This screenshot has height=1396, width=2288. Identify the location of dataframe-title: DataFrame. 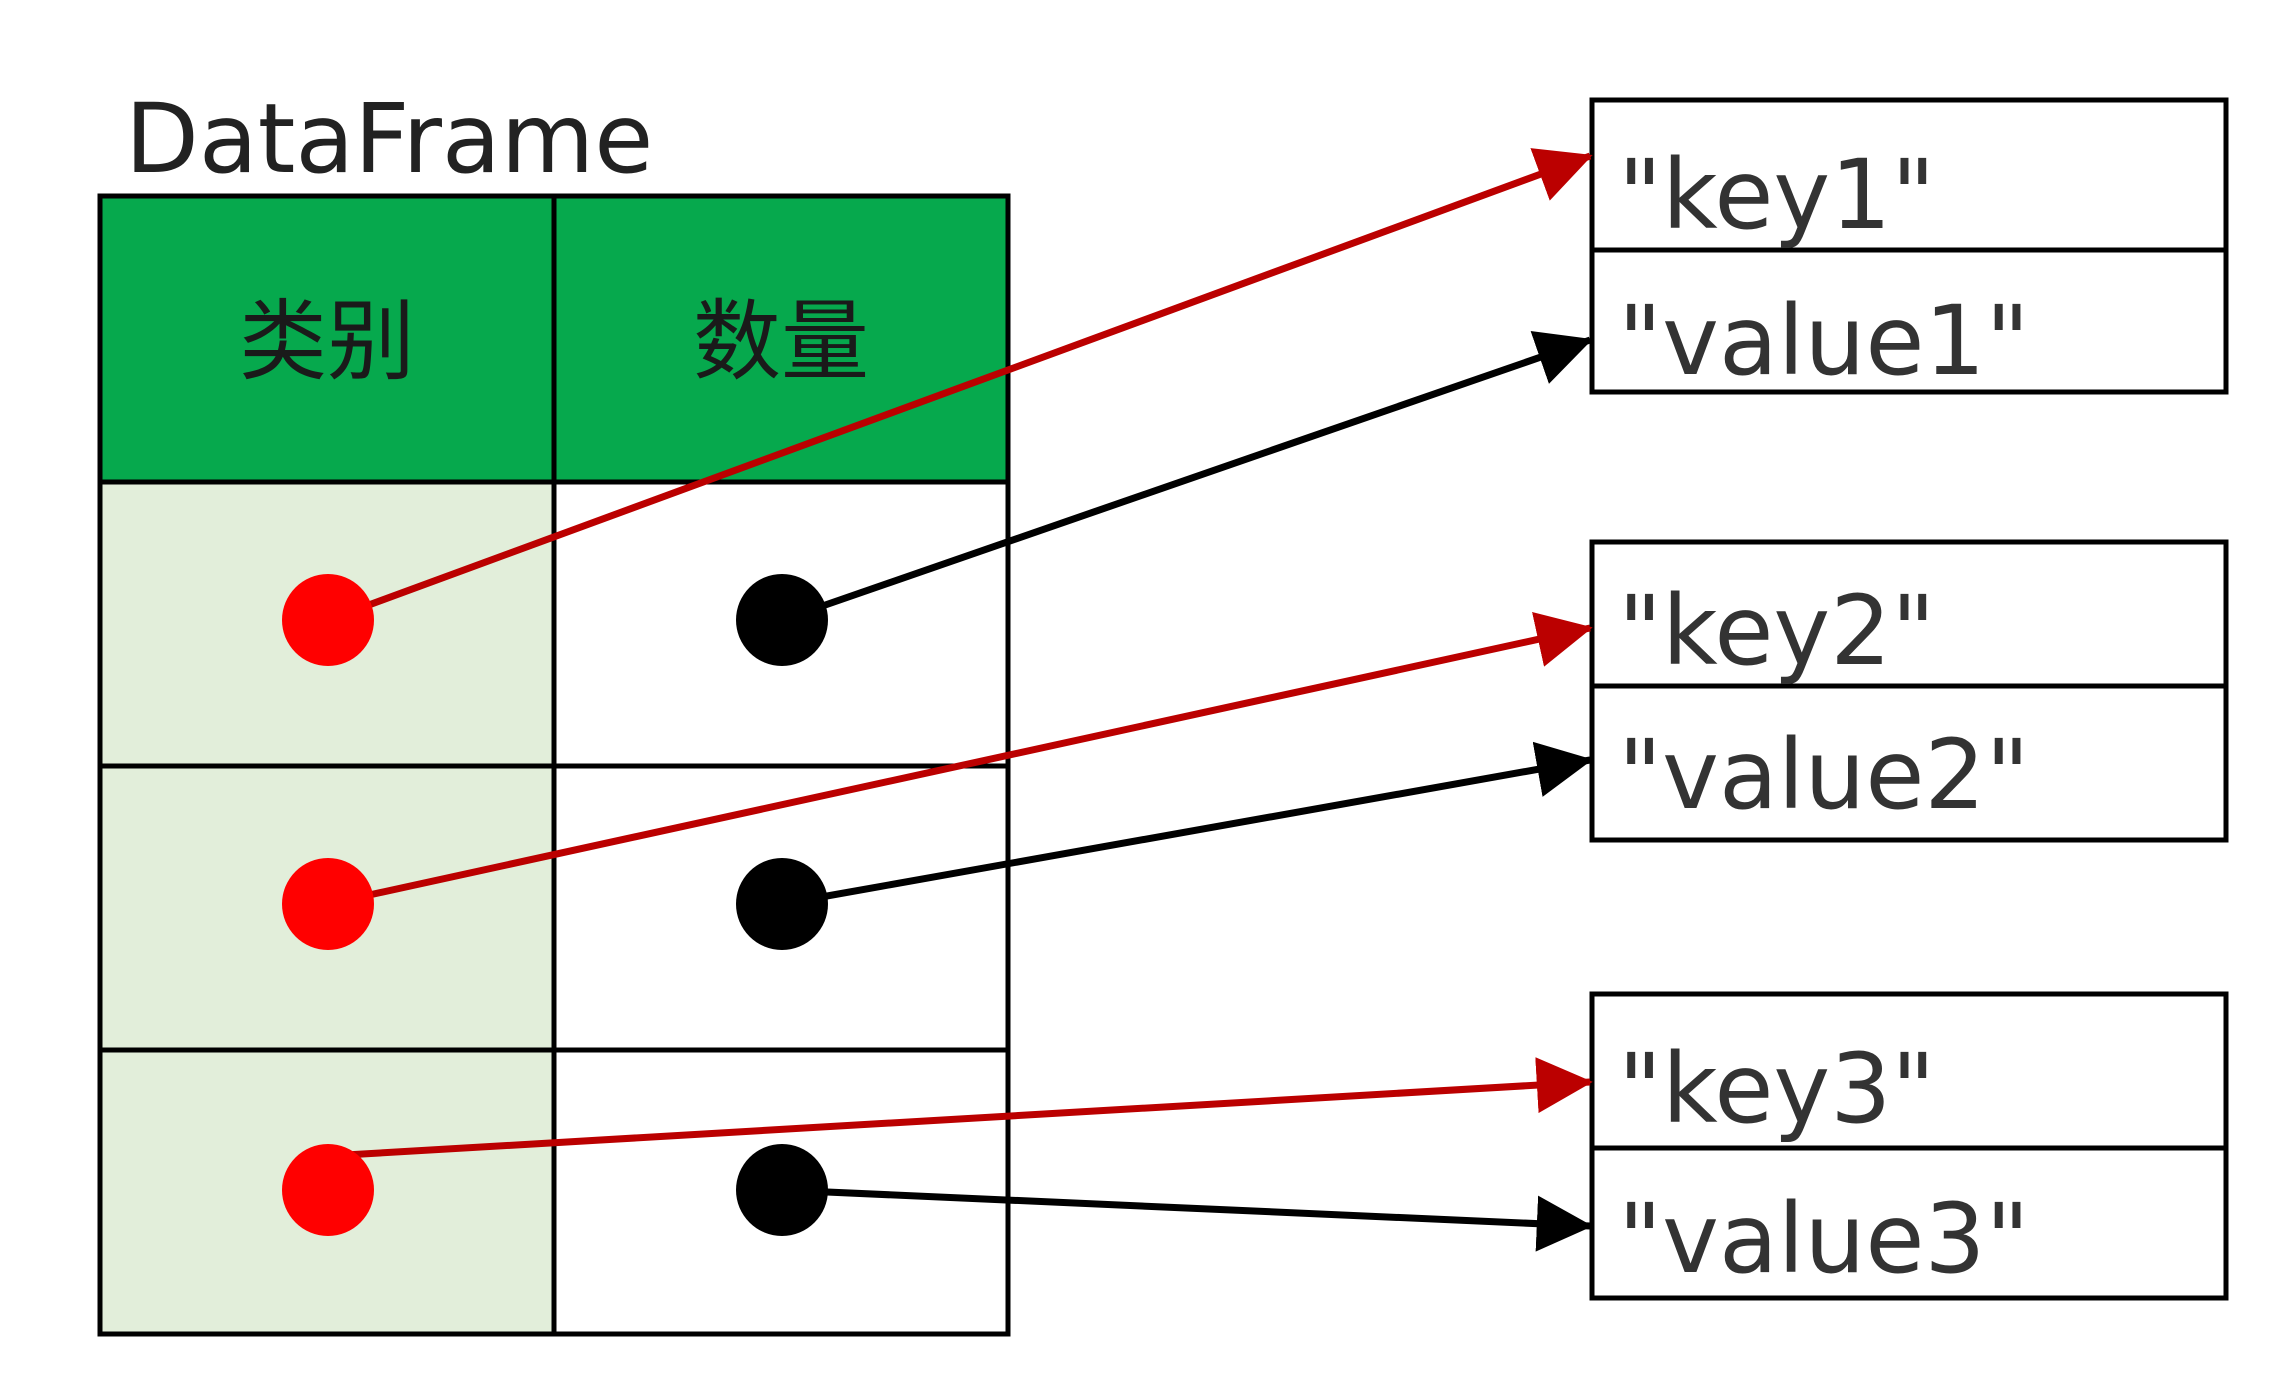
(389, 139).